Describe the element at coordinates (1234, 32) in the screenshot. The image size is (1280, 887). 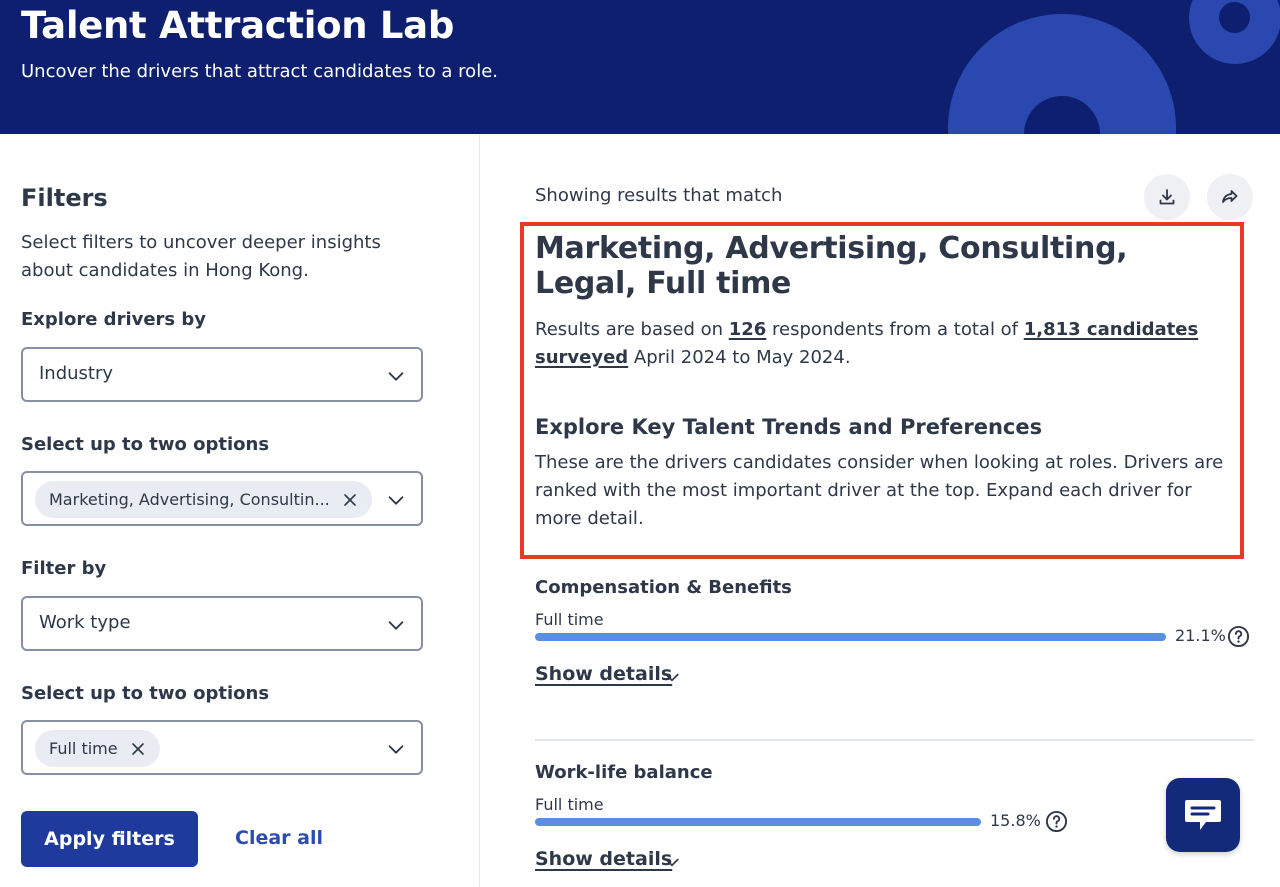
I see `decorative-circle` at that location.